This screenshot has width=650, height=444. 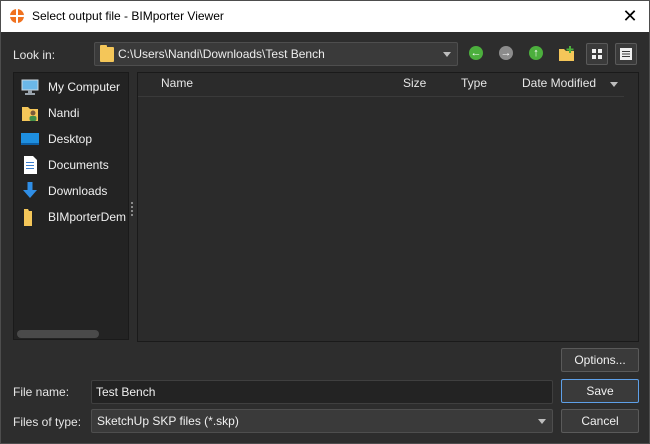 I want to click on sort-arrow-icon, so click(x=614, y=84).